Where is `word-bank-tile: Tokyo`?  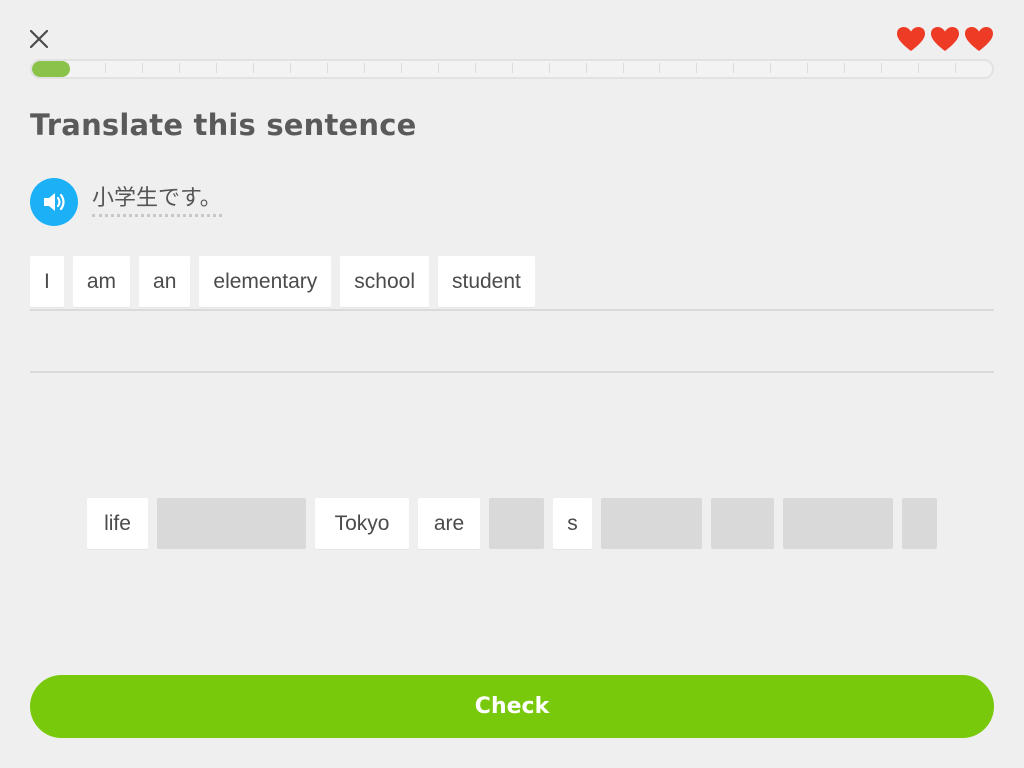 word-bank-tile: Tokyo is located at coordinates (362, 523).